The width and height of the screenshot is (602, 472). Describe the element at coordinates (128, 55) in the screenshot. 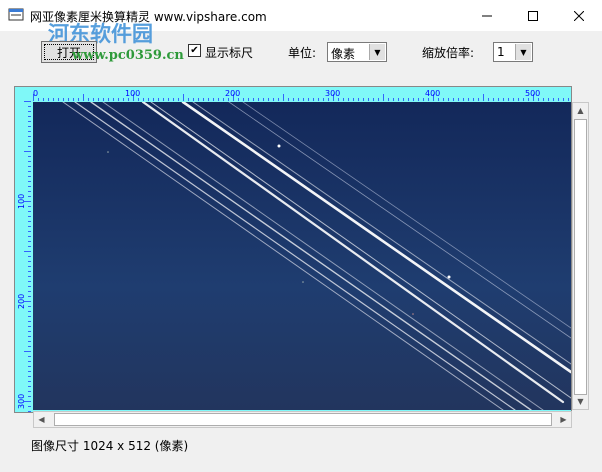

I see `watermark-url: www.pc0359.cn` at that location.